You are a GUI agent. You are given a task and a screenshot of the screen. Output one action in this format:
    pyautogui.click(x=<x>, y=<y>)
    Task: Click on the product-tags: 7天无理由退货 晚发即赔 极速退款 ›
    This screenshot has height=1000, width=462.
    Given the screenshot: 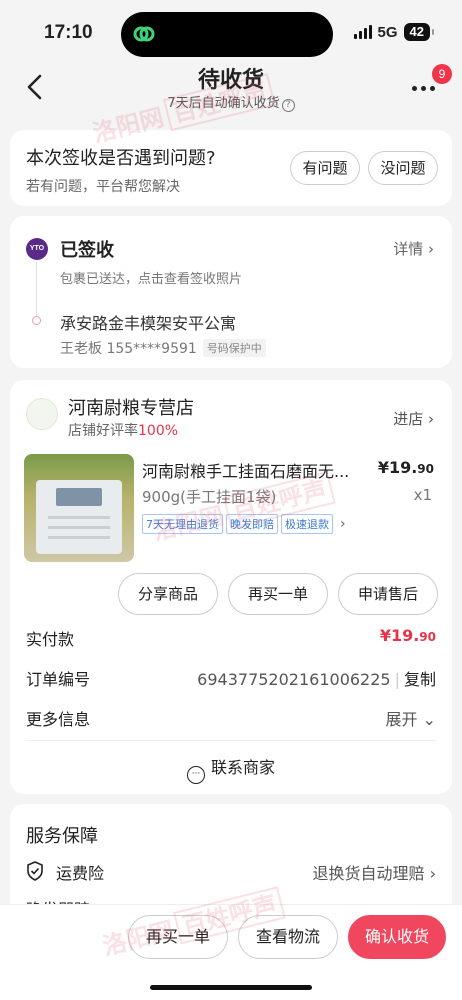 What is the action you would take?
    pyautogui.click(x=244, y=524)
    